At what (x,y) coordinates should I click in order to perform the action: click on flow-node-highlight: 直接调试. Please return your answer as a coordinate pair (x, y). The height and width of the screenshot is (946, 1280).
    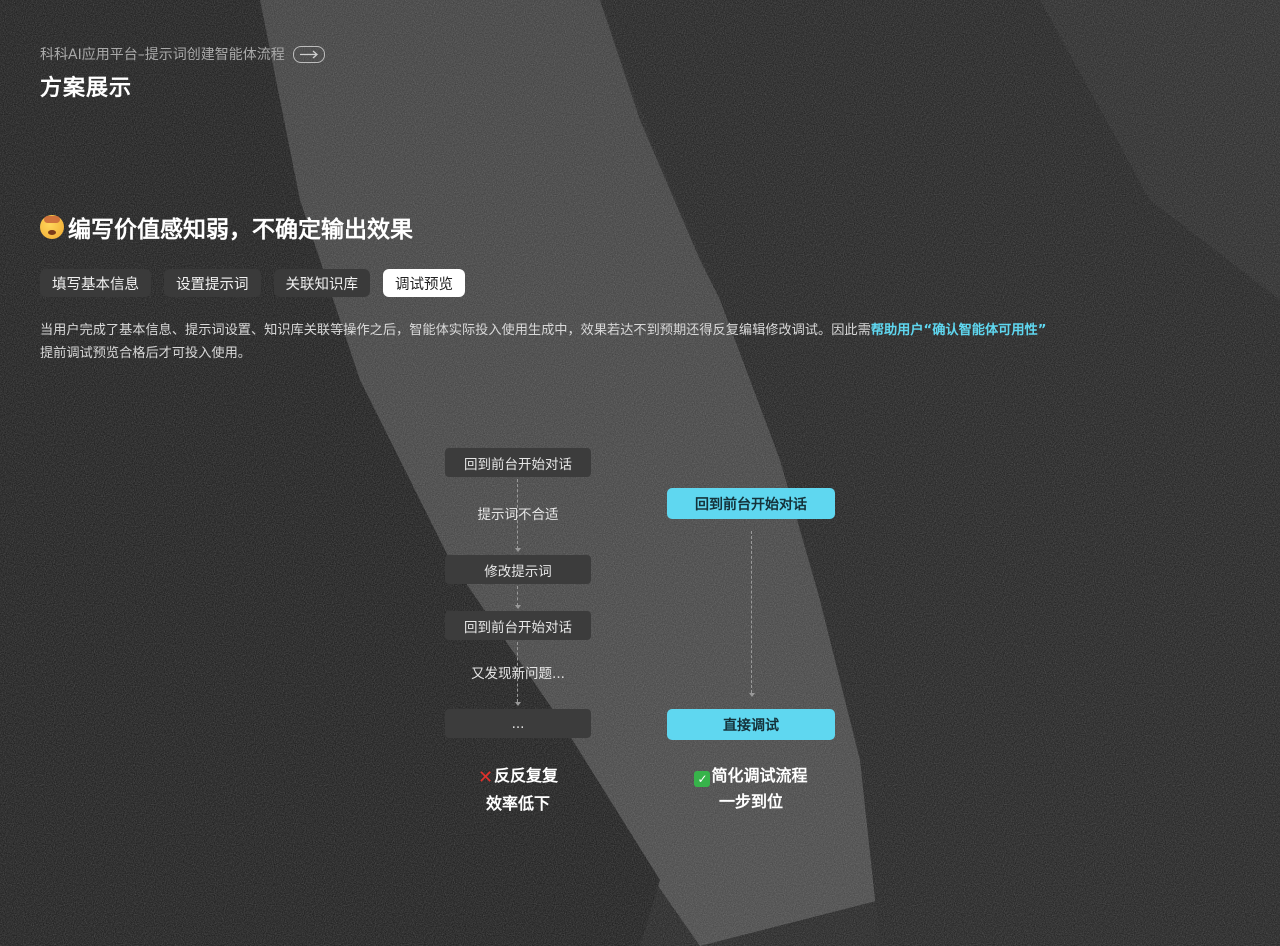
    Looking at the image, I should click on (751, 724).